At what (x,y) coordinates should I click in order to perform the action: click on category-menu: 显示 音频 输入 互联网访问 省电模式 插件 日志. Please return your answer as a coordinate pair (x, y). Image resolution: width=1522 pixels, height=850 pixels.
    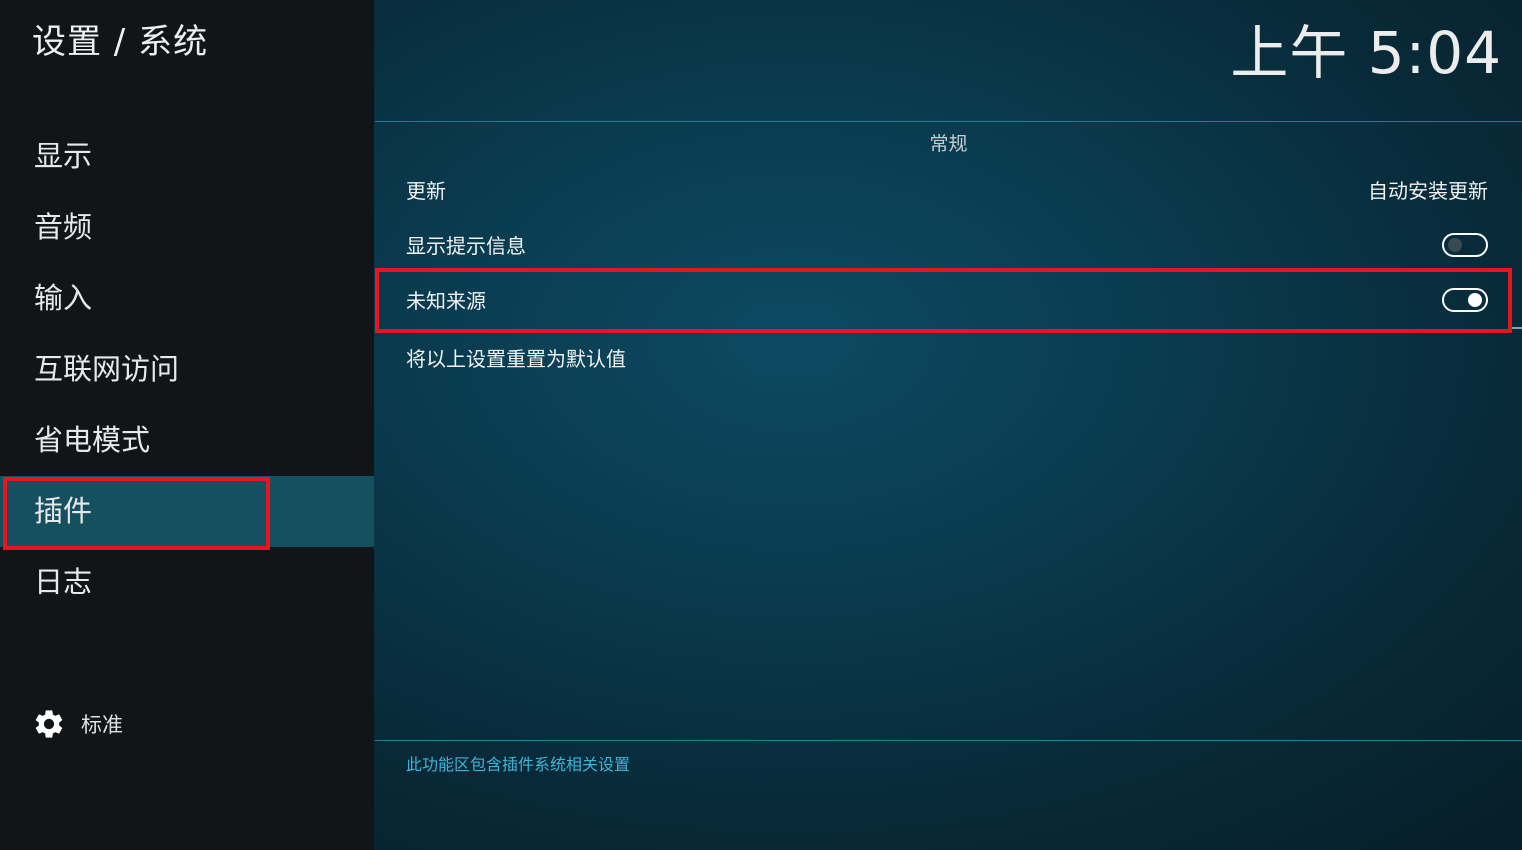
    Looking at the image, I should click on (187, 369).